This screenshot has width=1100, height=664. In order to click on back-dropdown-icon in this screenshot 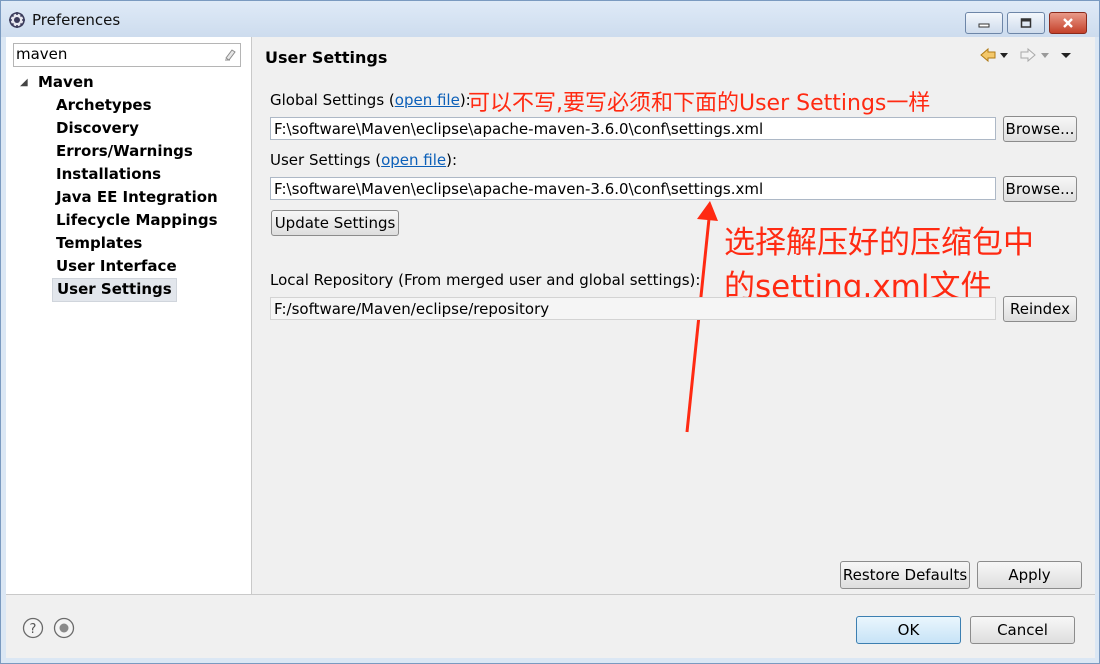, I will do `click(1004, 55)`.